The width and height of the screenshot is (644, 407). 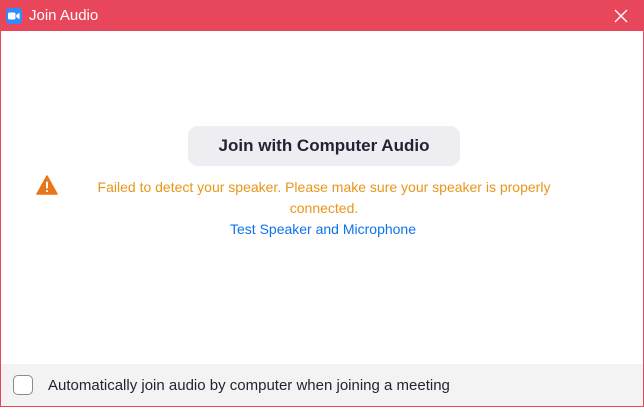 I want to click on window-title: Join Audio, so click(x=64, y=15).